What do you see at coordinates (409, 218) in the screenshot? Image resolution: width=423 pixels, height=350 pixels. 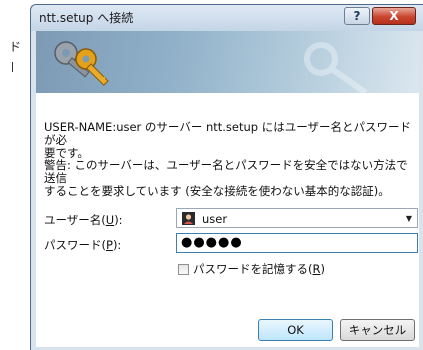 I see `chevron-down-icon: ▼` at bounding box center [409, 218].